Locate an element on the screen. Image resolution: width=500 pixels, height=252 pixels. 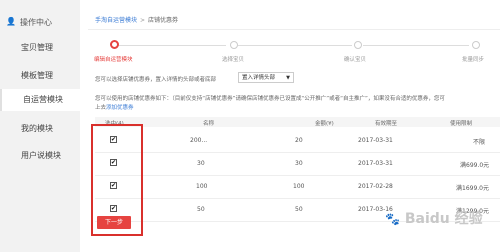
sidebar-item-user-says: 用户说模块 is located at coordinates (40, 156).